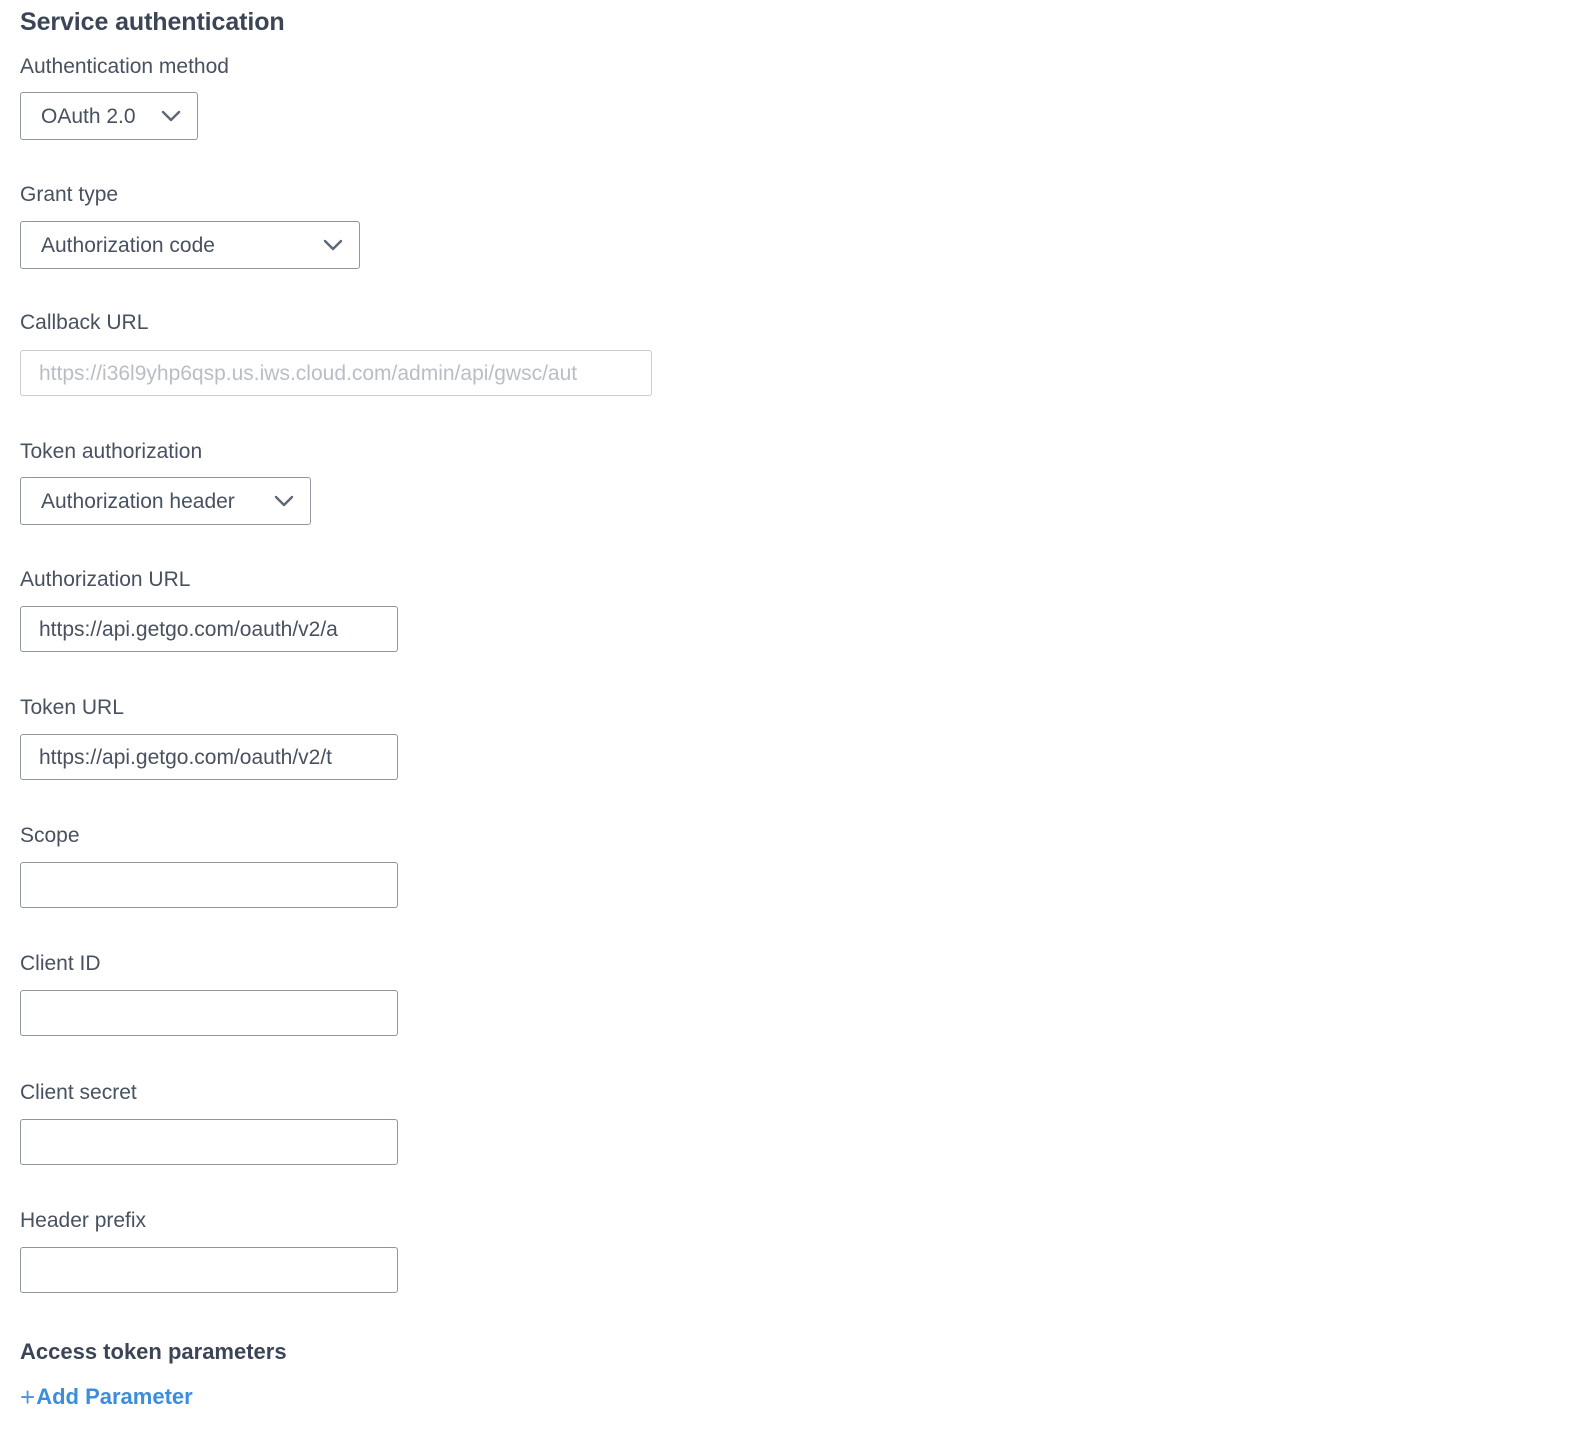  I want to click on authentication-method-label: Authentication method, so click(124, 66).